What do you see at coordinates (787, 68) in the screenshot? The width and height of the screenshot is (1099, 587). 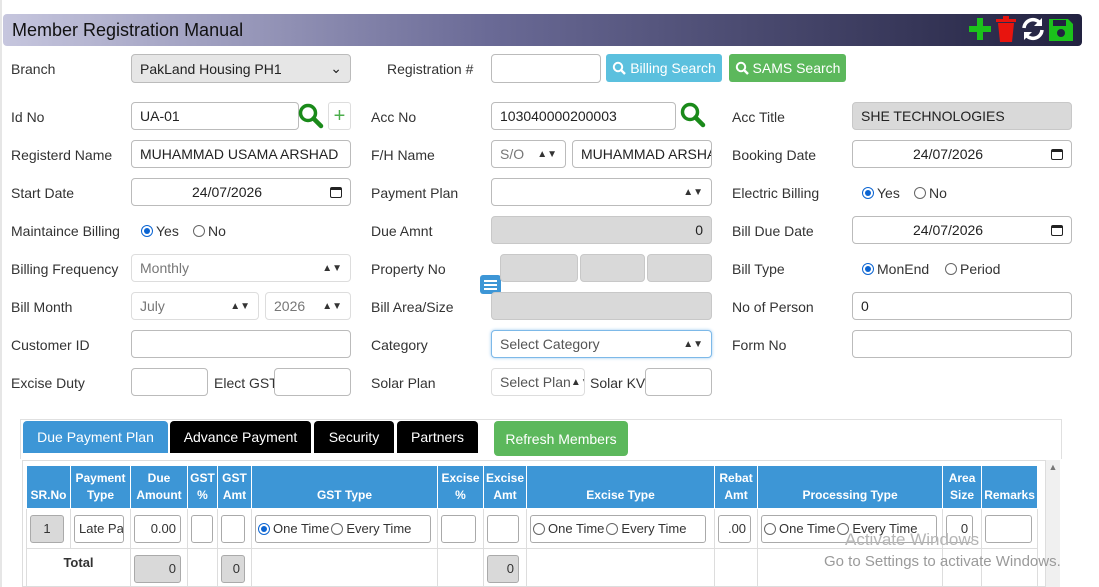 I see `sams-search-button: SAMS Search` at bounding box center [787, 68].